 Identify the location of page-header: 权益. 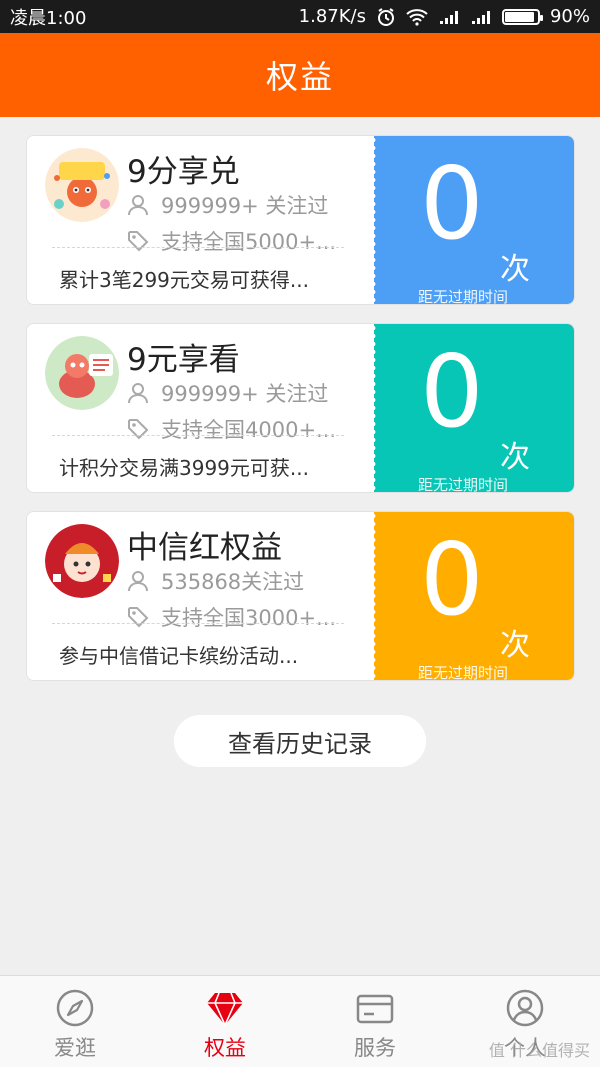
(300, 75).